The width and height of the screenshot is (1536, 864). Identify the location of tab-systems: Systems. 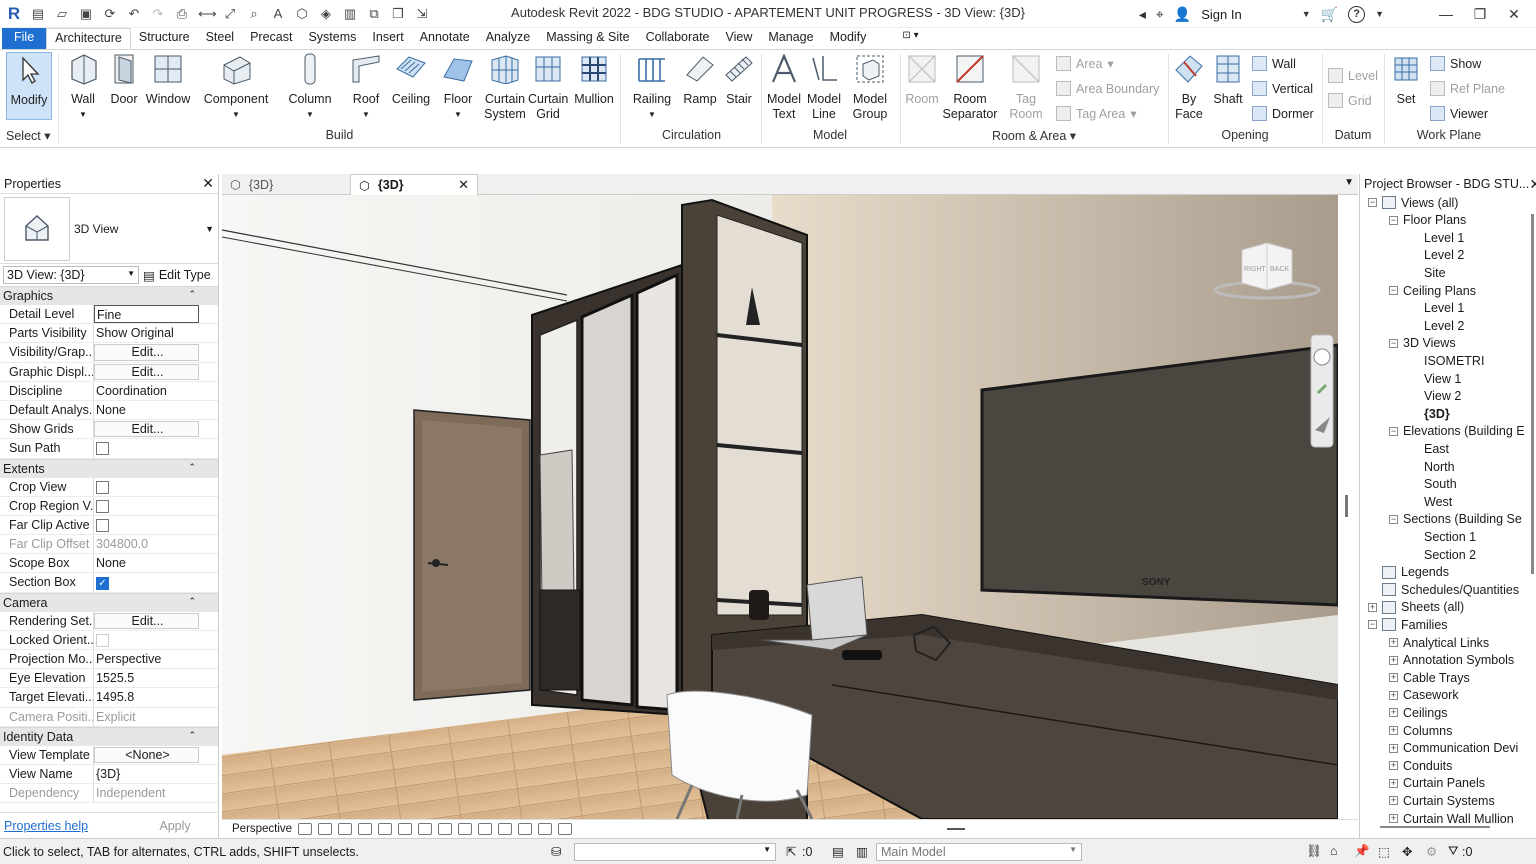
(332, 38).